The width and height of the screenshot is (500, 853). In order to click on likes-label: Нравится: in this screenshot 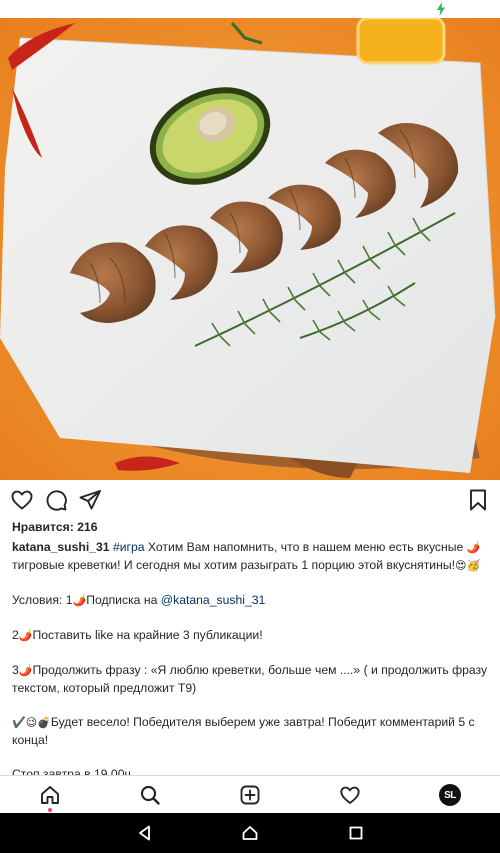, I will do `click(43, 527)`.